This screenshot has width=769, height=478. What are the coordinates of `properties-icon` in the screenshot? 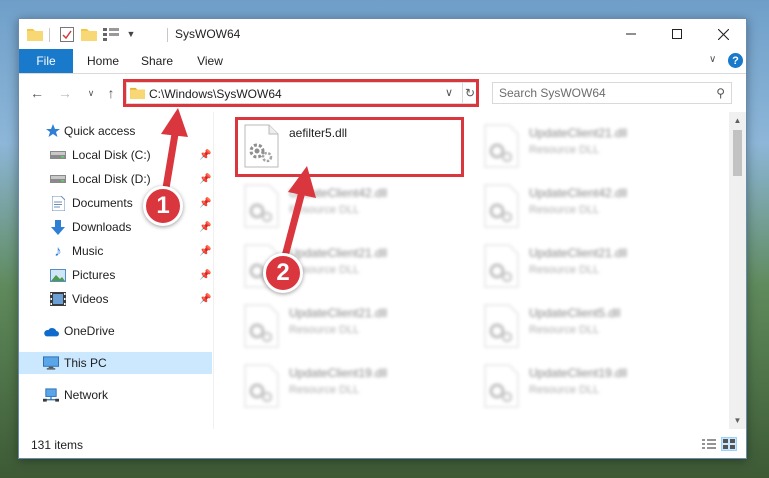 It's located at (67, 34).